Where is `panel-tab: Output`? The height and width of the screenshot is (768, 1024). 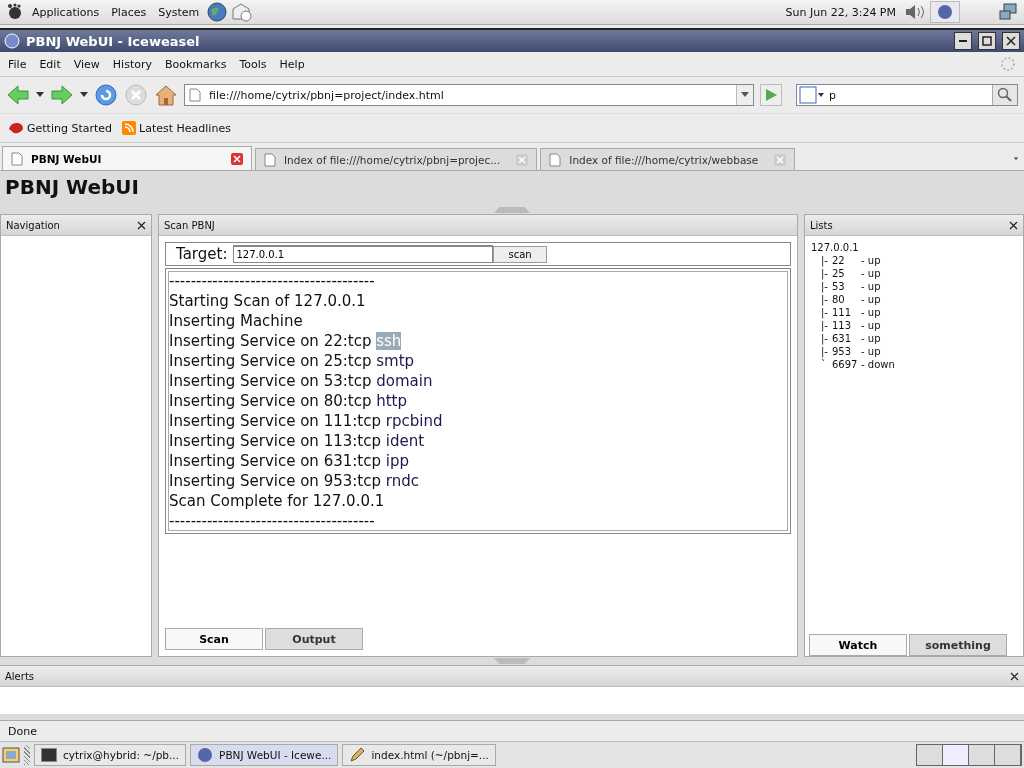
panel-tab: Output is located at coordinates (314, 639).